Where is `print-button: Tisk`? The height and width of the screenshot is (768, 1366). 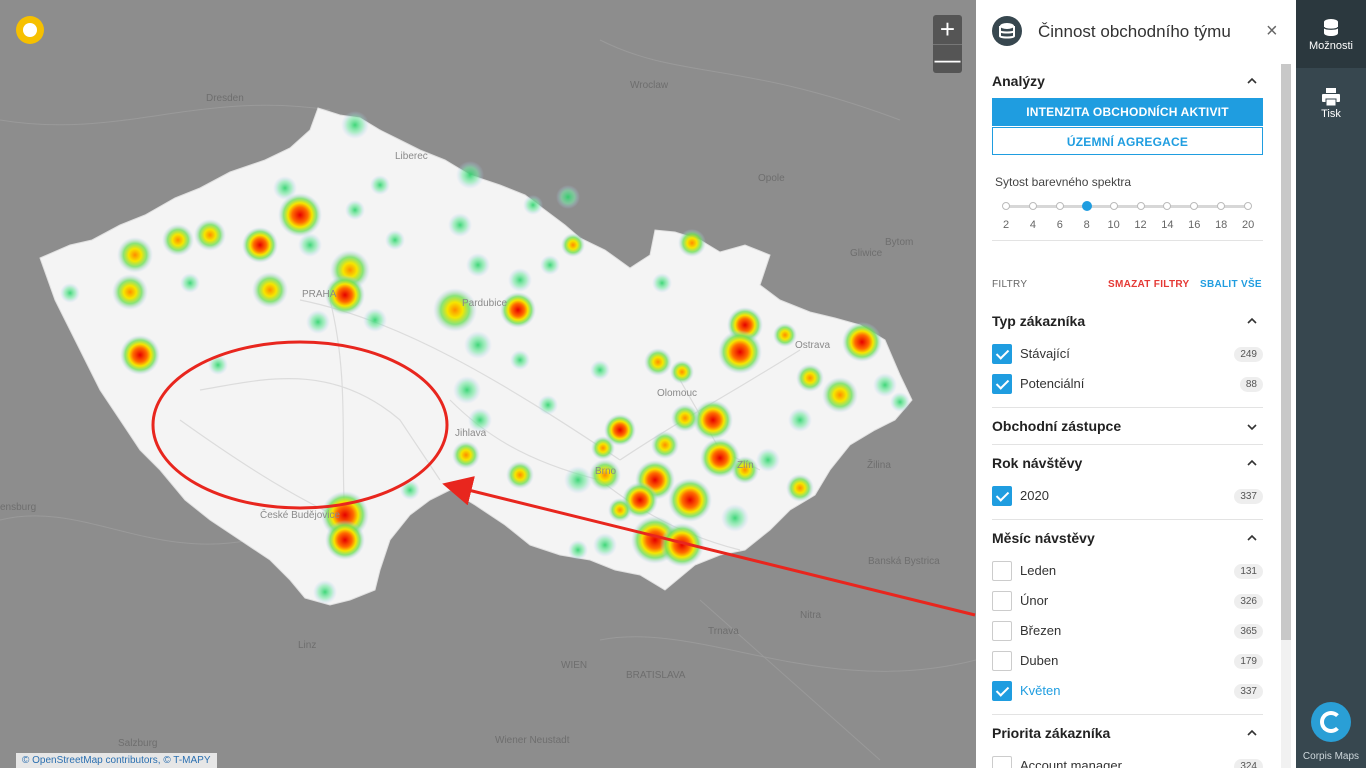 print-button: Tisk is located at coordinates (1331, 102).